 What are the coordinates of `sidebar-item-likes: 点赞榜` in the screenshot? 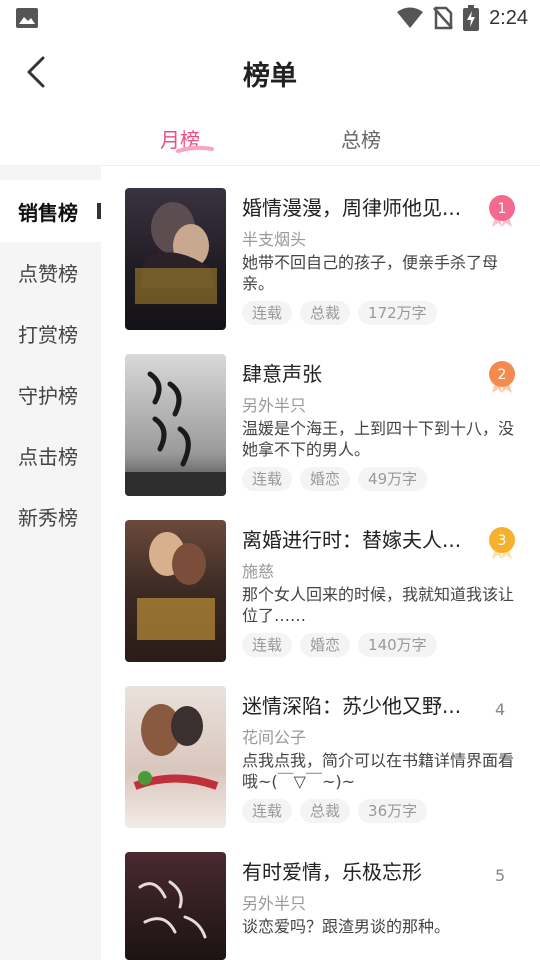 It's located at (50, 272).